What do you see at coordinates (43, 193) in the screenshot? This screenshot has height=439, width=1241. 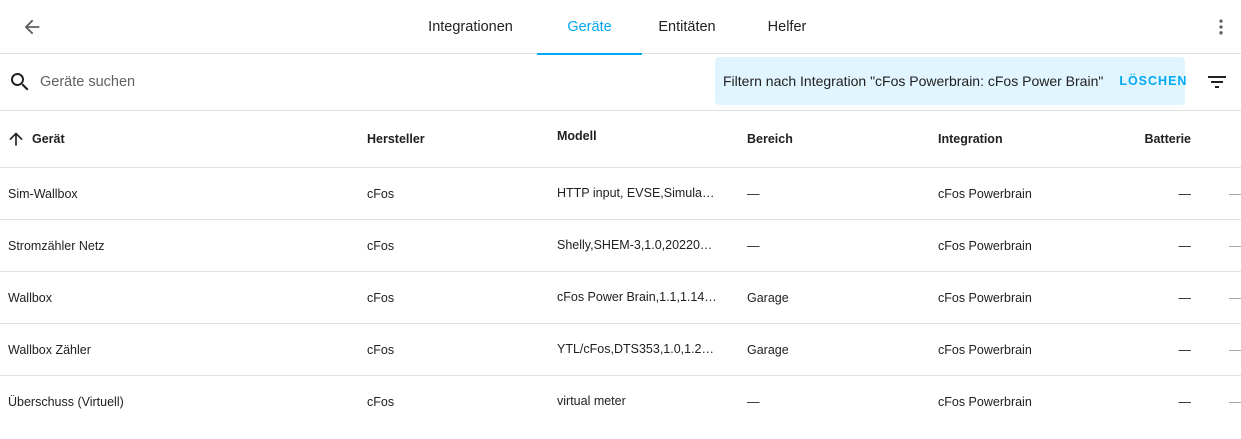 I see `cell-device-name: Sim-Wallbox` at bounding box center [43, 193].